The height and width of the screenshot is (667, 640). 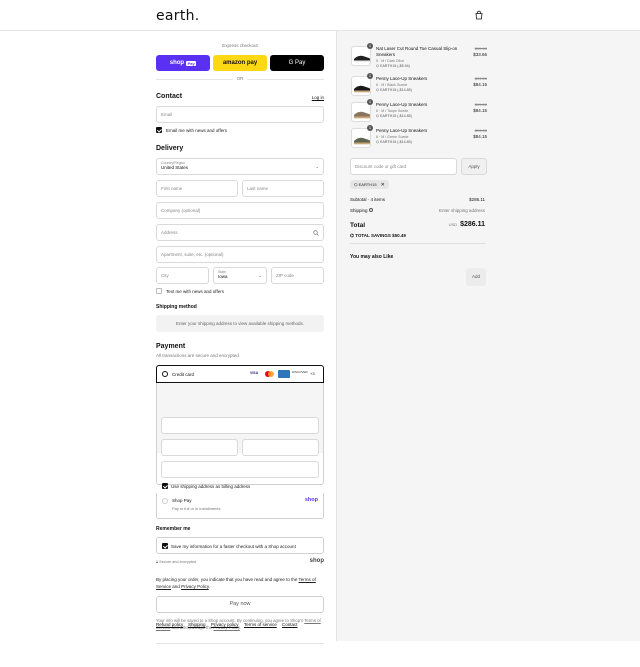 What do you see at coordinates (240, 275) in the screenshot?
I see `state-select: State Iowa ⌄` at bounding box center [240, 275].